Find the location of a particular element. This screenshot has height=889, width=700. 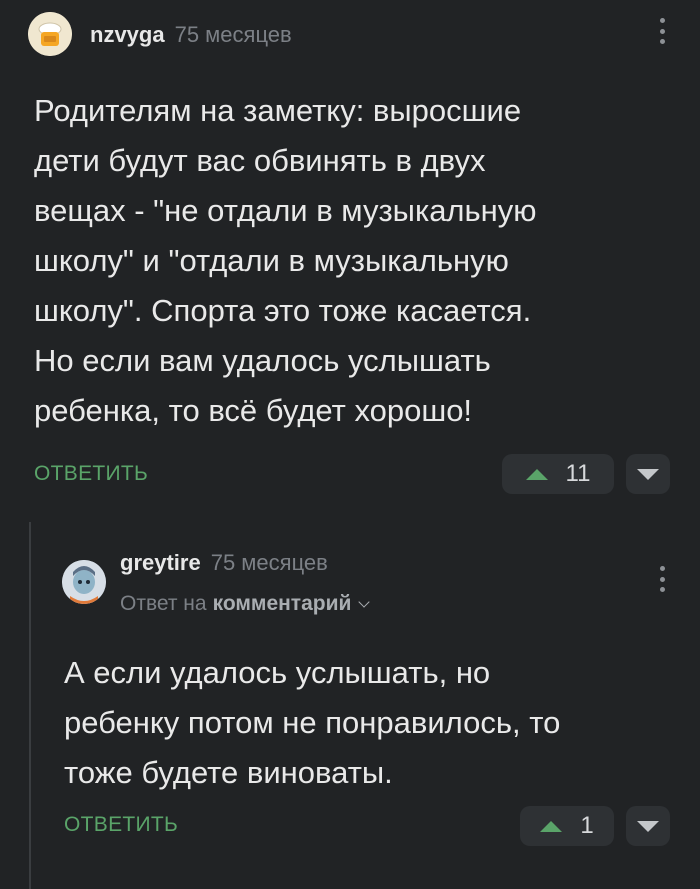

avatar-greytire is located at coordinates (84, 582).